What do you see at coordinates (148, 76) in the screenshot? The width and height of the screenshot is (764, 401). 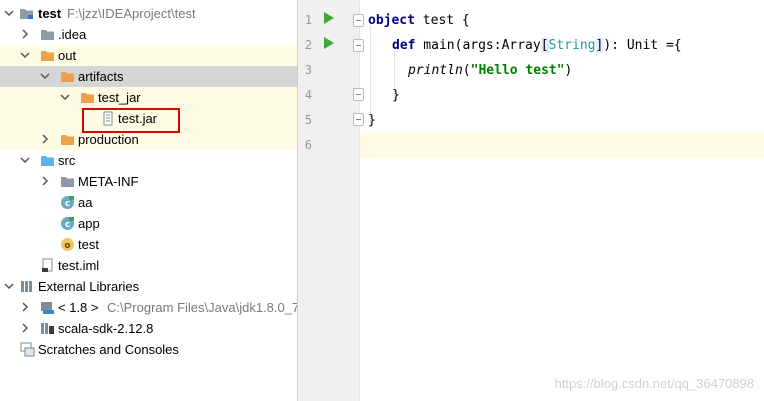 I see `tree-row-artifacts: artifacts` at bounding box center [148, 76].